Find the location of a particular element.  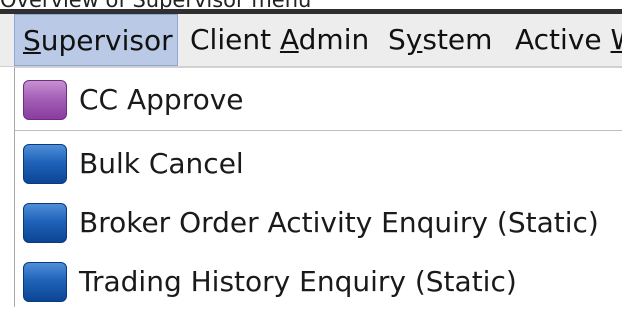

menu-item-label: CC Approve is located at coordinates (161, 99).